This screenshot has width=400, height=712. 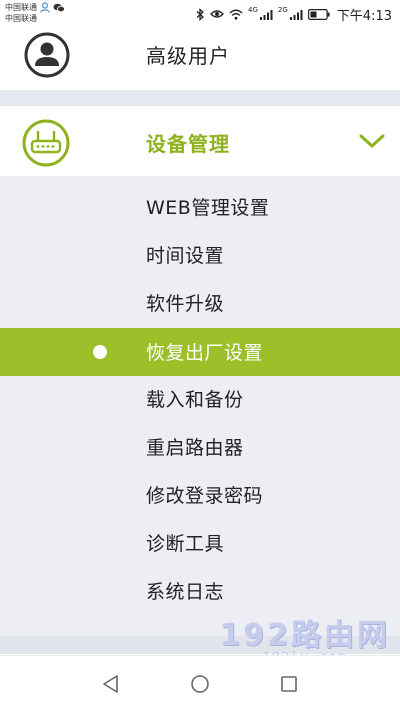 What do you see at coordinates (21, 7) in the screenshot?
I see `carrier-1-label: 中国联通` at bounding box center [21, 7].